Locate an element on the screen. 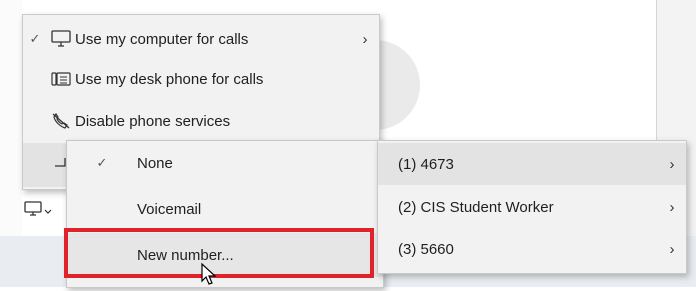 This screenshot has height=291, width=696. highlight-box is located at coordinates (219, 253).